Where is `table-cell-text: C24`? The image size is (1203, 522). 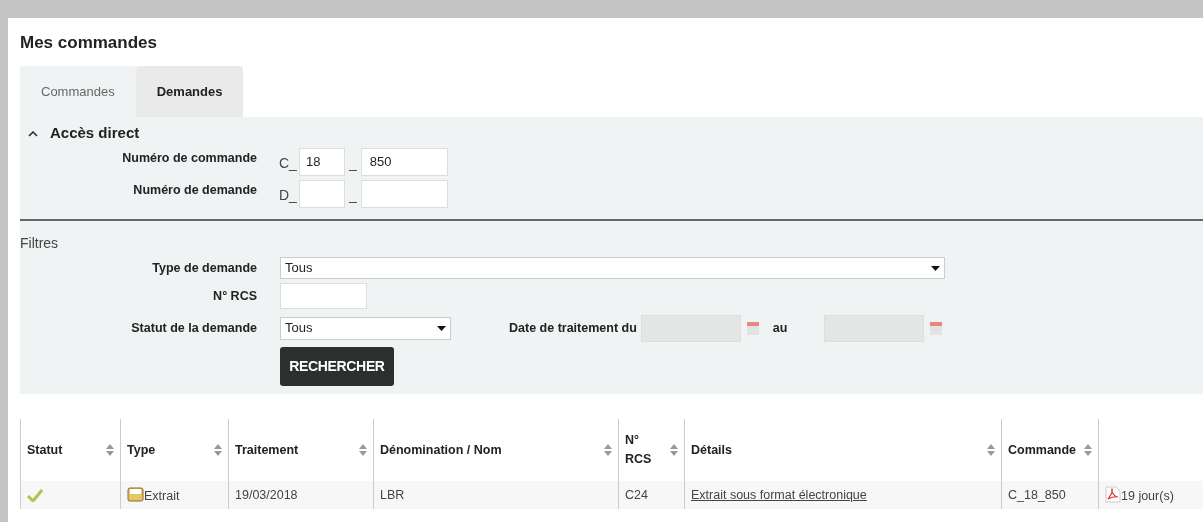 table-cell-text: C24 is located at coordinates (636, 495).